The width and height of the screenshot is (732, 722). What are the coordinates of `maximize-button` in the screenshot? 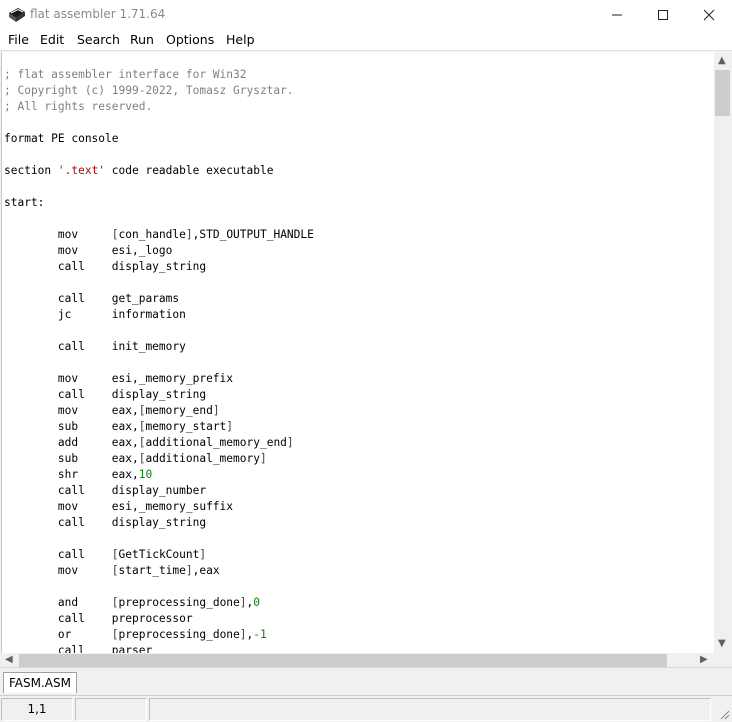 It's located at (663, 15).